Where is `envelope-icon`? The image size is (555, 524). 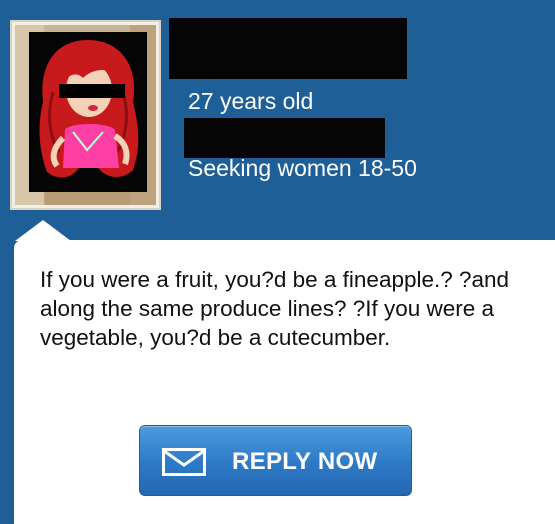 envelope-icon is located at coordinates (184, 462).